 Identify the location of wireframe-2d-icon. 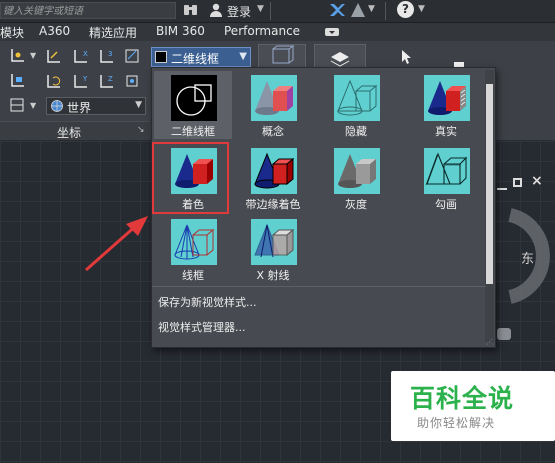
(161, 57).